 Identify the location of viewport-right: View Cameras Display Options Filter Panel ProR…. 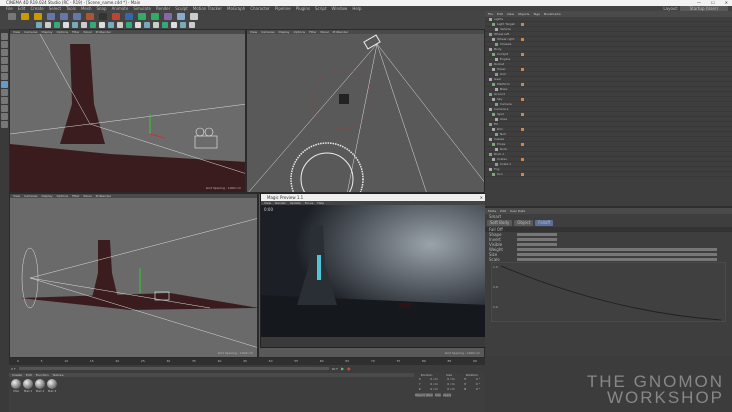
(133, 275).